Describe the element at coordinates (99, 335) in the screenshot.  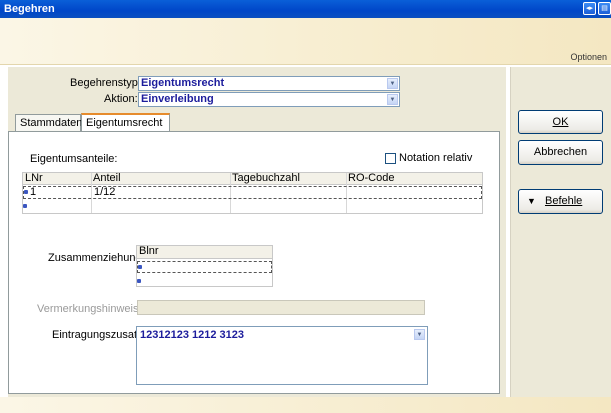
I see `eintragungszusatz-label: Eintragungszusatz:` at that location.